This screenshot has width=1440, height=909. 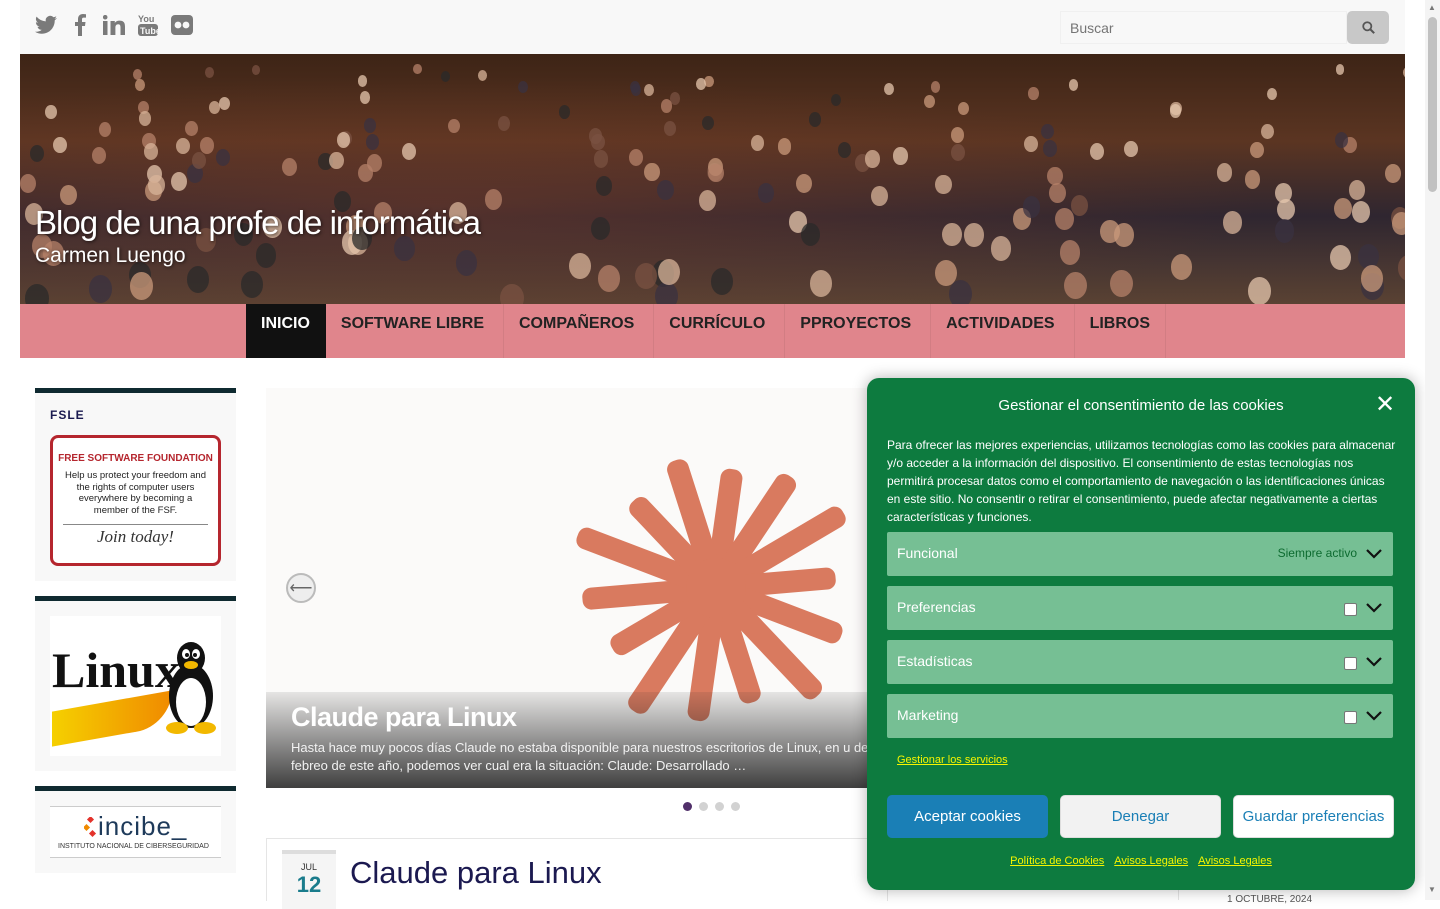 What do you see at coordinates (135, 535) in the screenshot?
I see `fsf-join-cta: Join today!` at bounding box center [135, 535].